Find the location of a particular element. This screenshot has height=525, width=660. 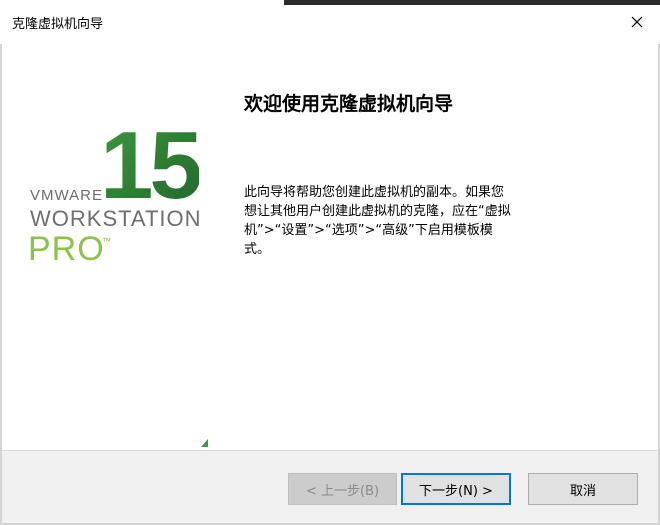

window-title: 克隆虚拟机向导 is located at coordinates (58, 24).